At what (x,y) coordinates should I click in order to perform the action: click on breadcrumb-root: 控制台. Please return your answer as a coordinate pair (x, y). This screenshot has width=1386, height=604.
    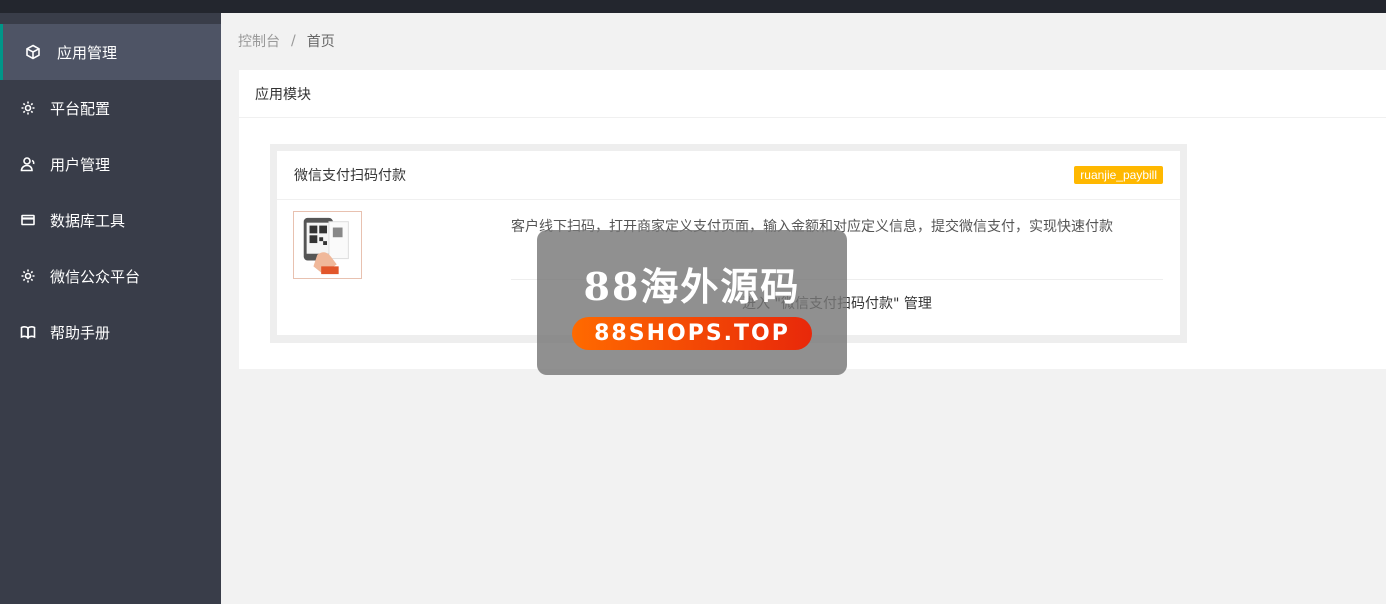
    Looking at the image, I should click on (259, 41).